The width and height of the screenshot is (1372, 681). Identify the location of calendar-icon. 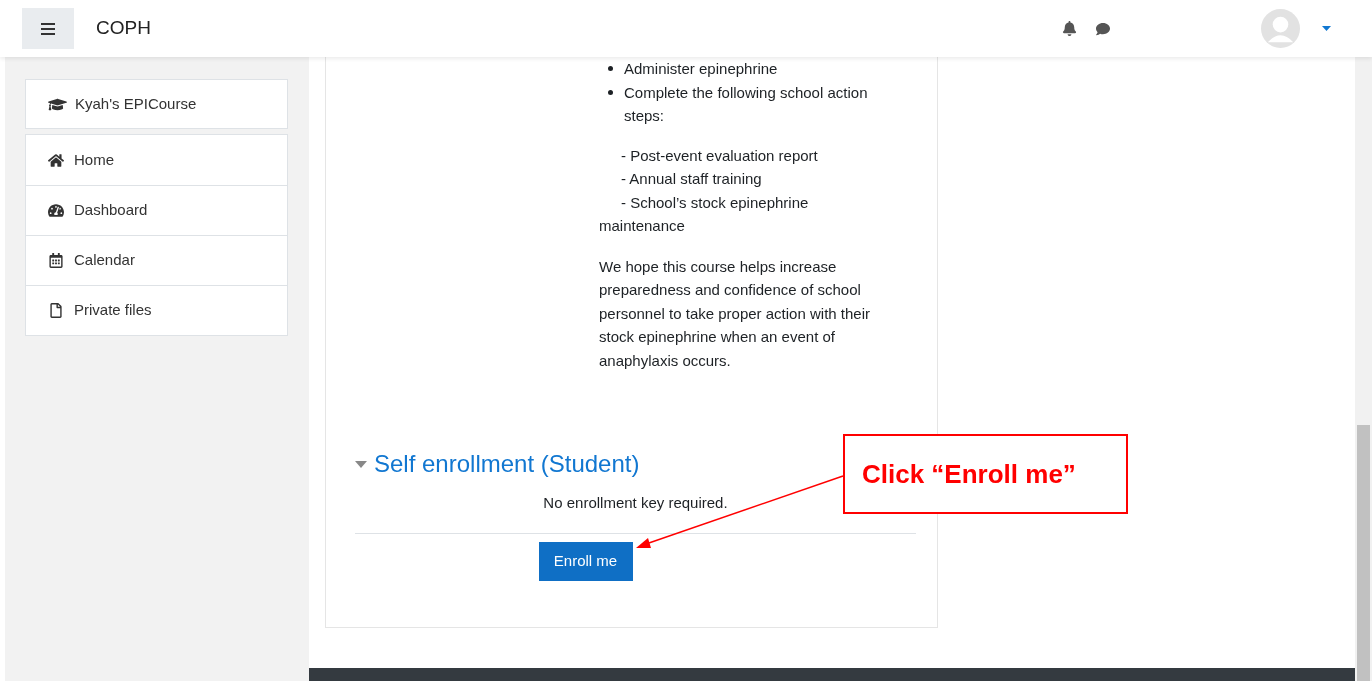
(56, 260).